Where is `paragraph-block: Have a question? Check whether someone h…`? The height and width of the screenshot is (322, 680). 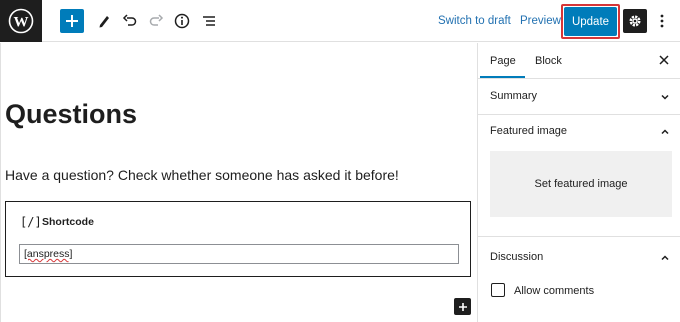 paragraph-block: Have a question? Check whether someone h… is located at coordinates (202, 175).